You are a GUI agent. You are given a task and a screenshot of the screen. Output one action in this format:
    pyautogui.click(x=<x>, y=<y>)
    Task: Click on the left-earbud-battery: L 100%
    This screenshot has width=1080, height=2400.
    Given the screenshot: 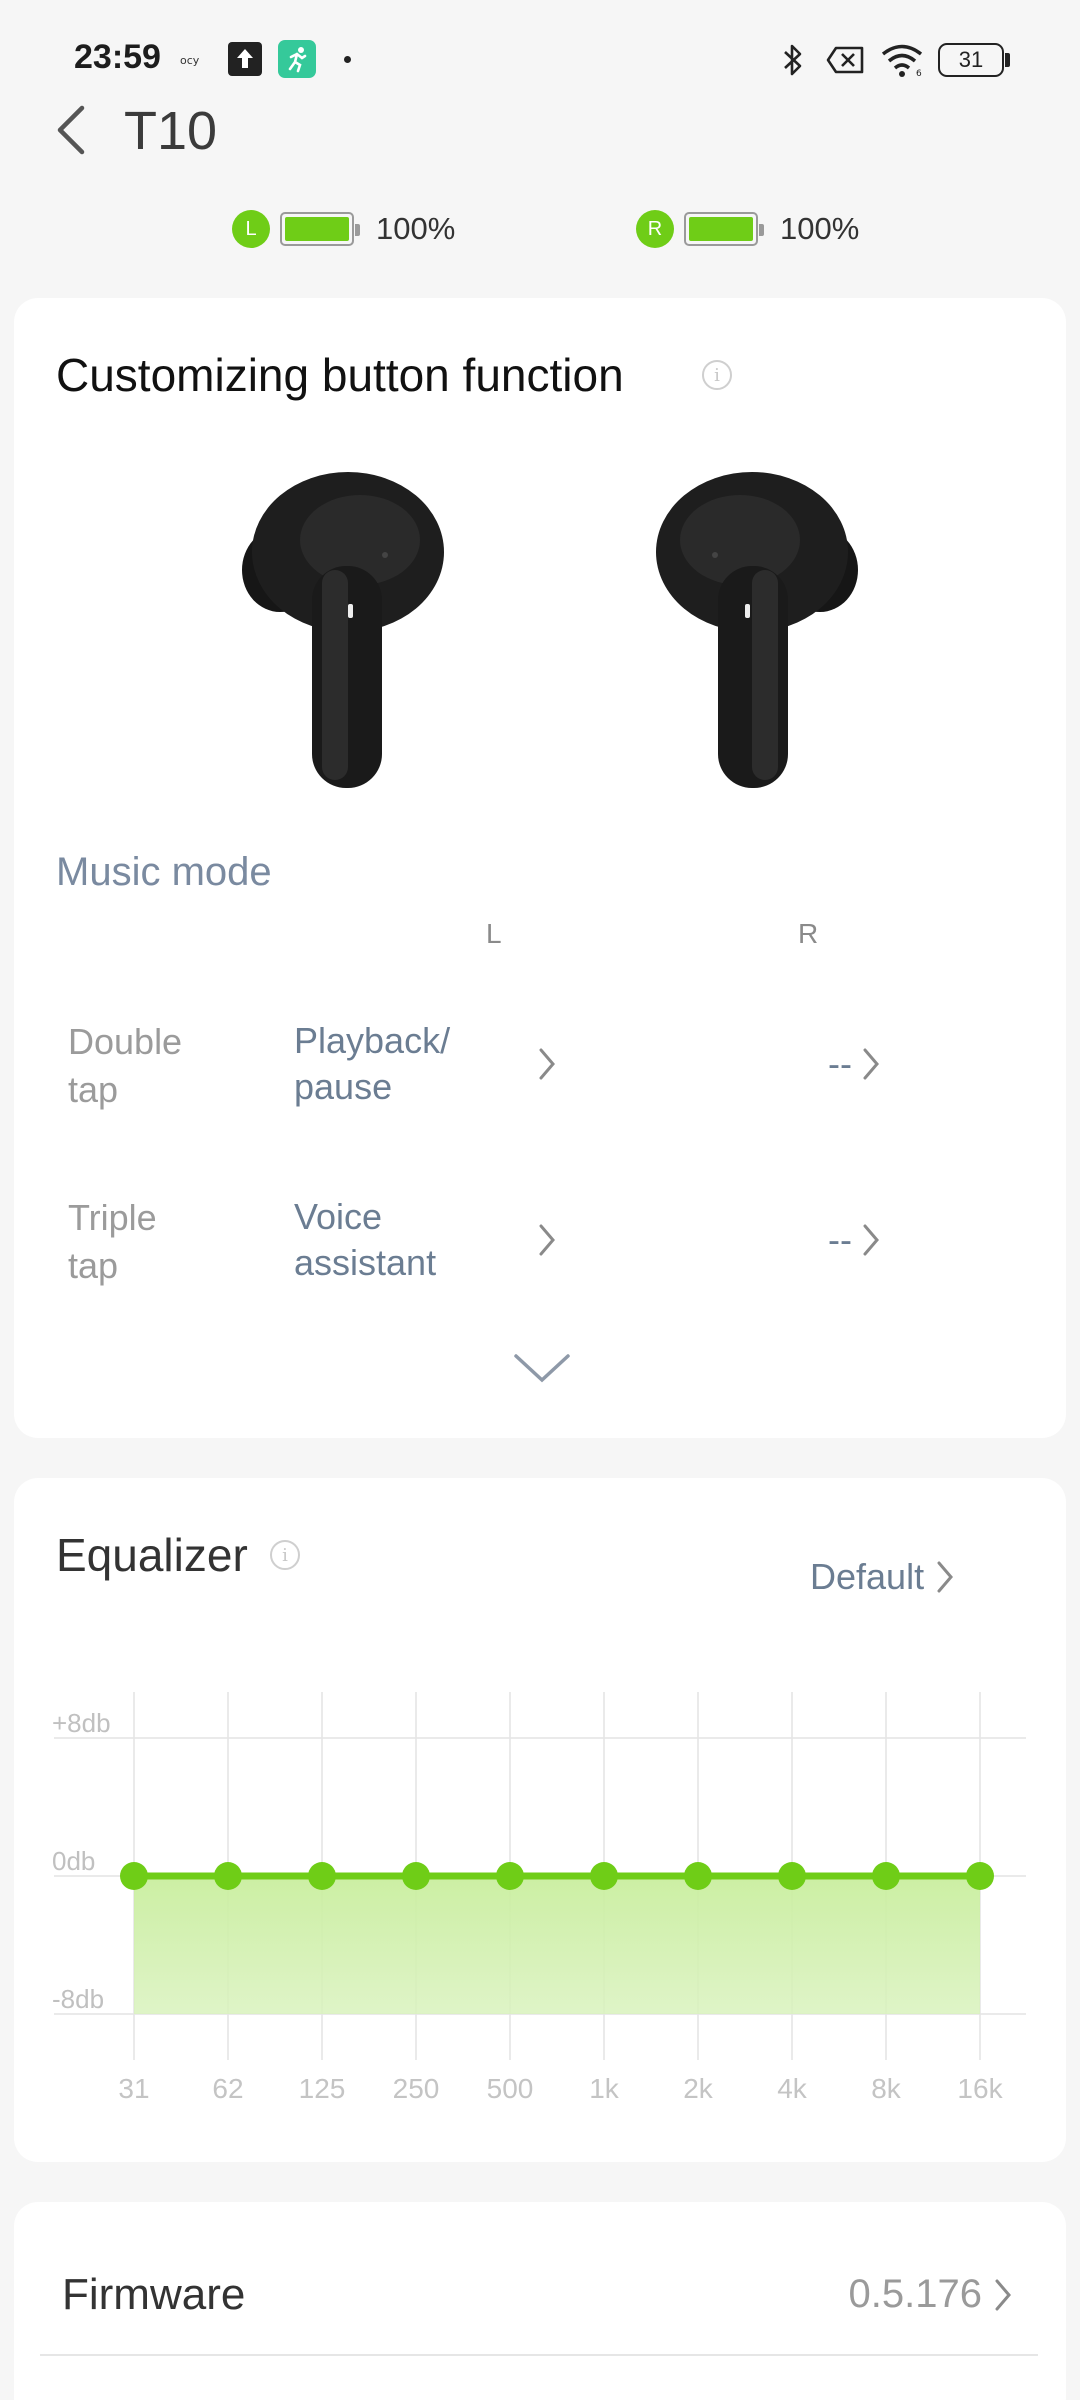 What is the action you would take?
    pyautogui.click(x=343, y=229)
    